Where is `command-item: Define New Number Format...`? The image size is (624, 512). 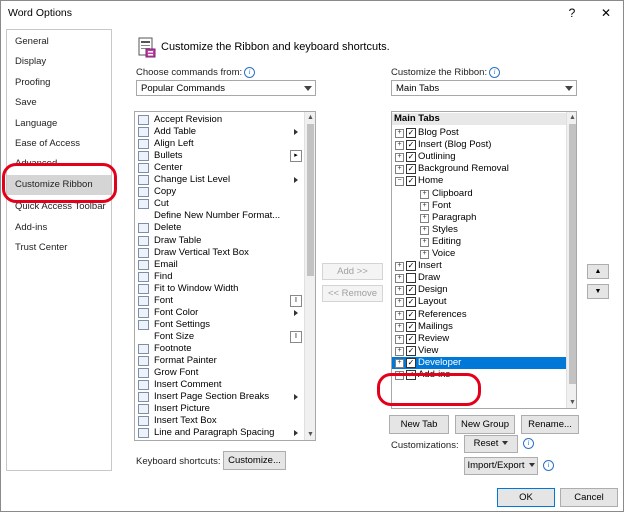
command-item: Define New Number Format... is located at coordinates (219, 216).